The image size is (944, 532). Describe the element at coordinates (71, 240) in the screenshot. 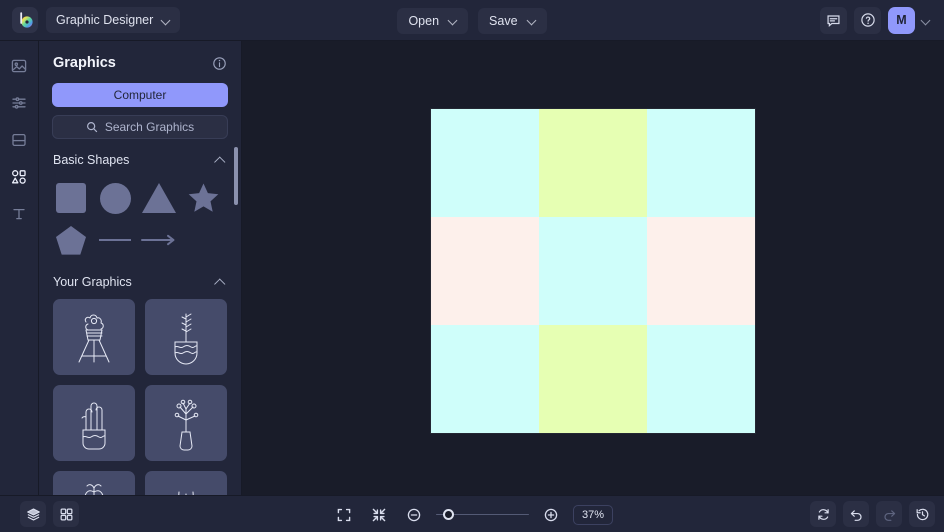

I see `pentagon-shape` at that location.